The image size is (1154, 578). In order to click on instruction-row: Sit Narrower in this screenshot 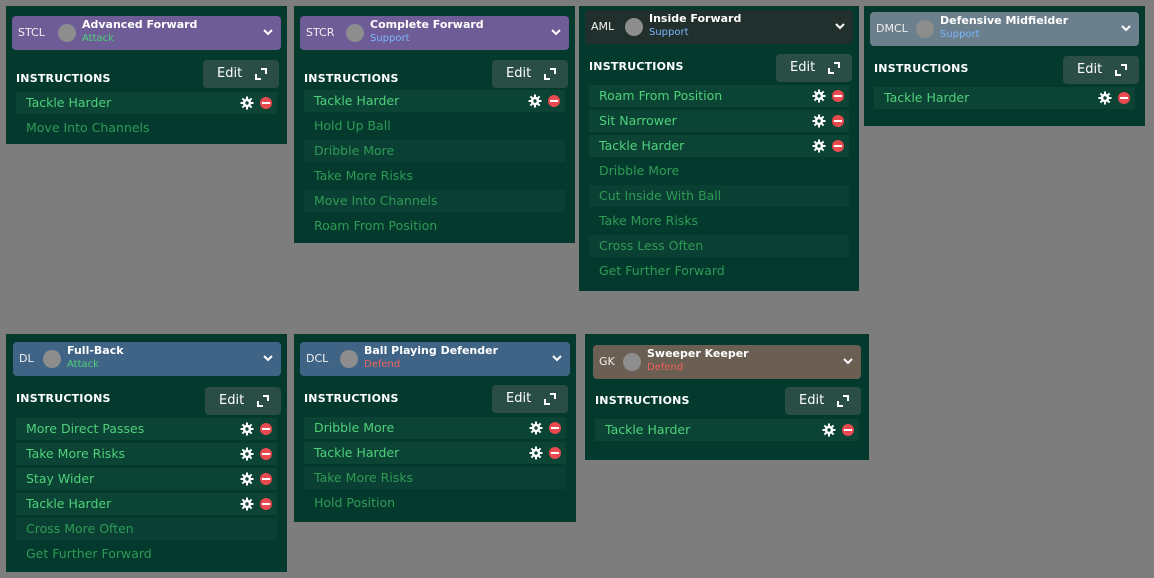, I will do `click(719, 121)`.